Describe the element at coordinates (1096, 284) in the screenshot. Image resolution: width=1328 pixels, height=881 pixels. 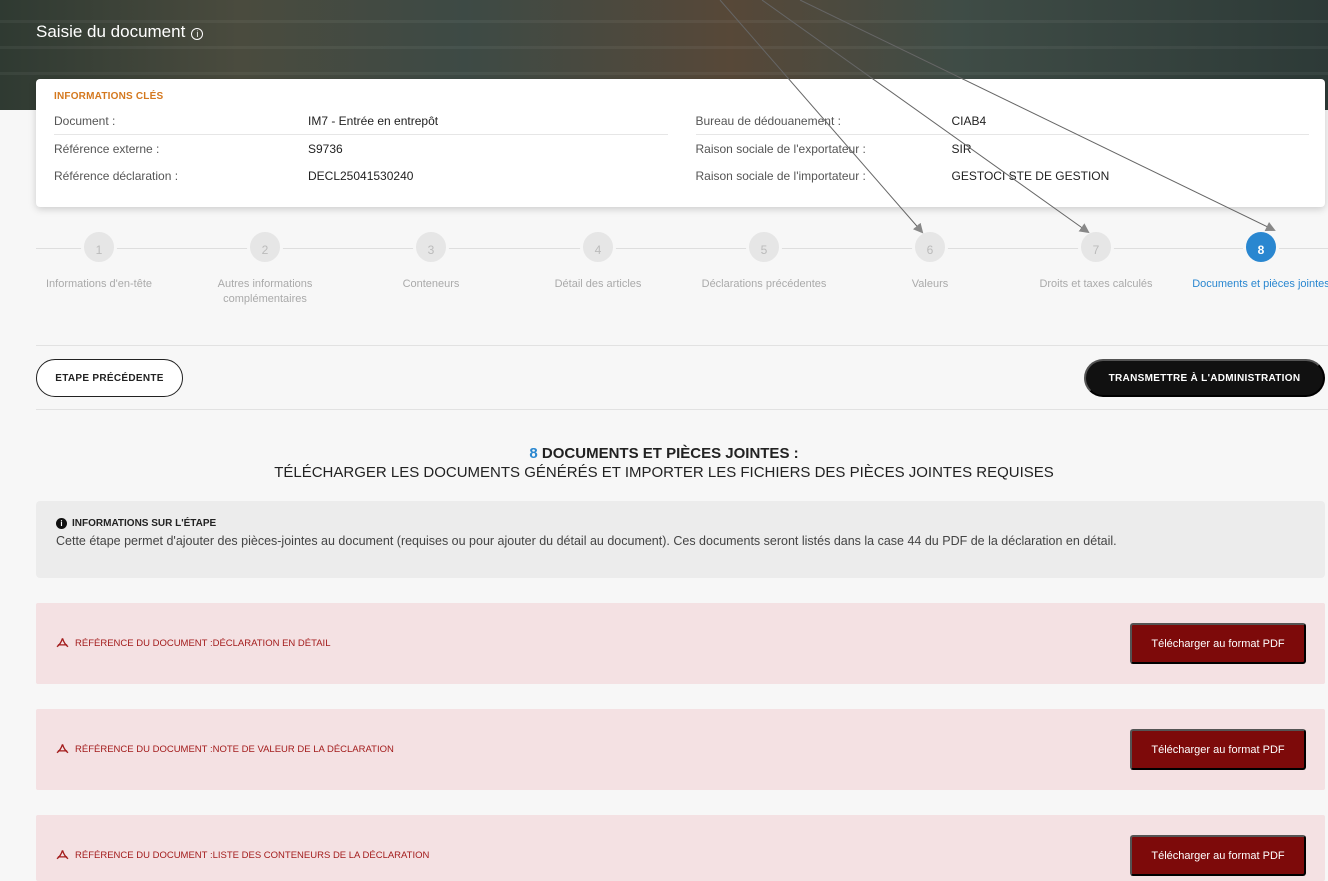
I see `step-label: Droits et taxes calculés` at that location.